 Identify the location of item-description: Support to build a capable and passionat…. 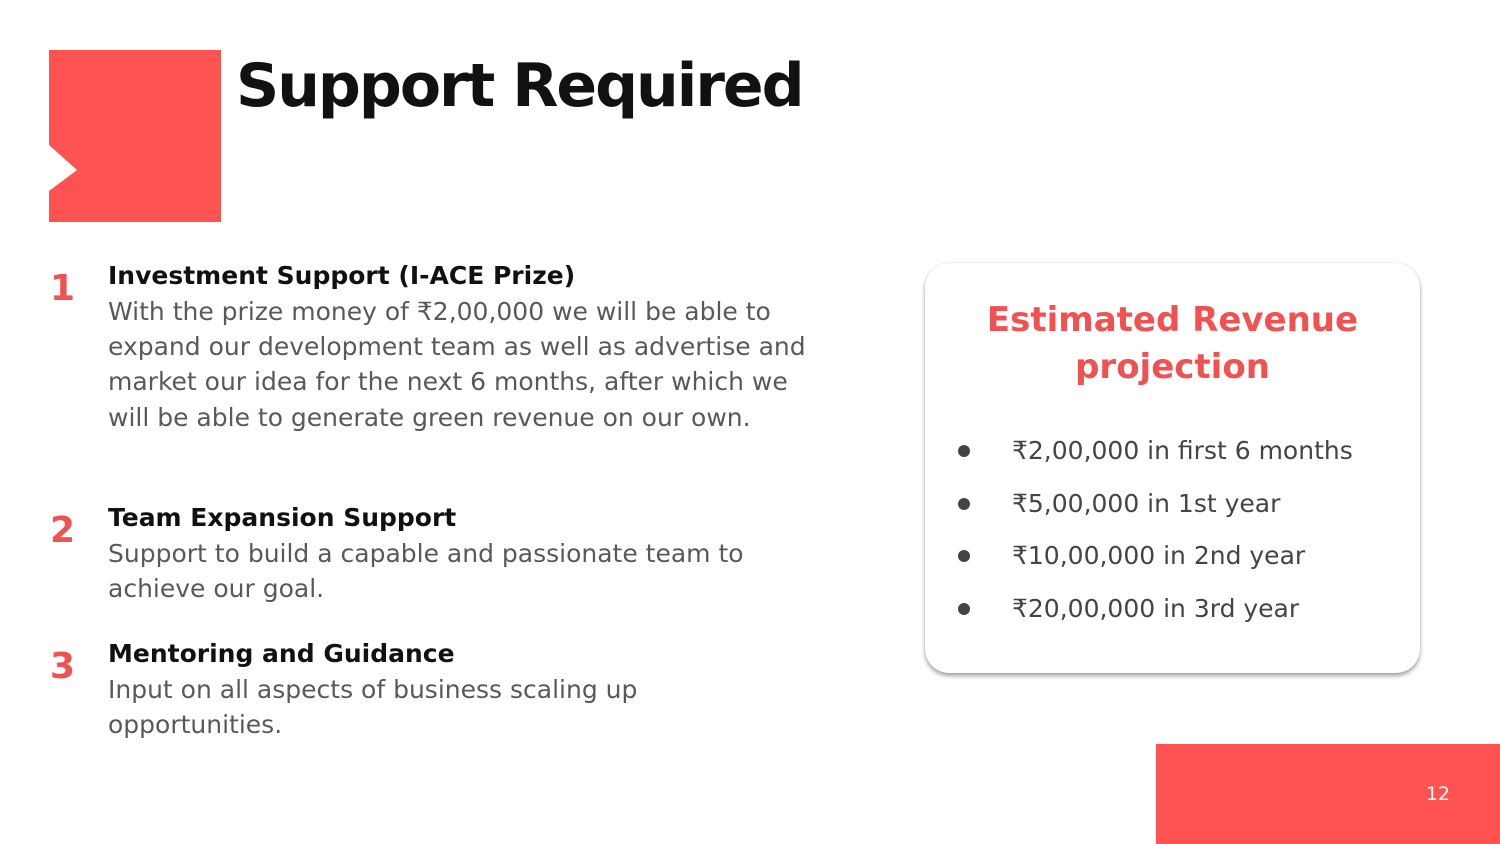
(426, 571).